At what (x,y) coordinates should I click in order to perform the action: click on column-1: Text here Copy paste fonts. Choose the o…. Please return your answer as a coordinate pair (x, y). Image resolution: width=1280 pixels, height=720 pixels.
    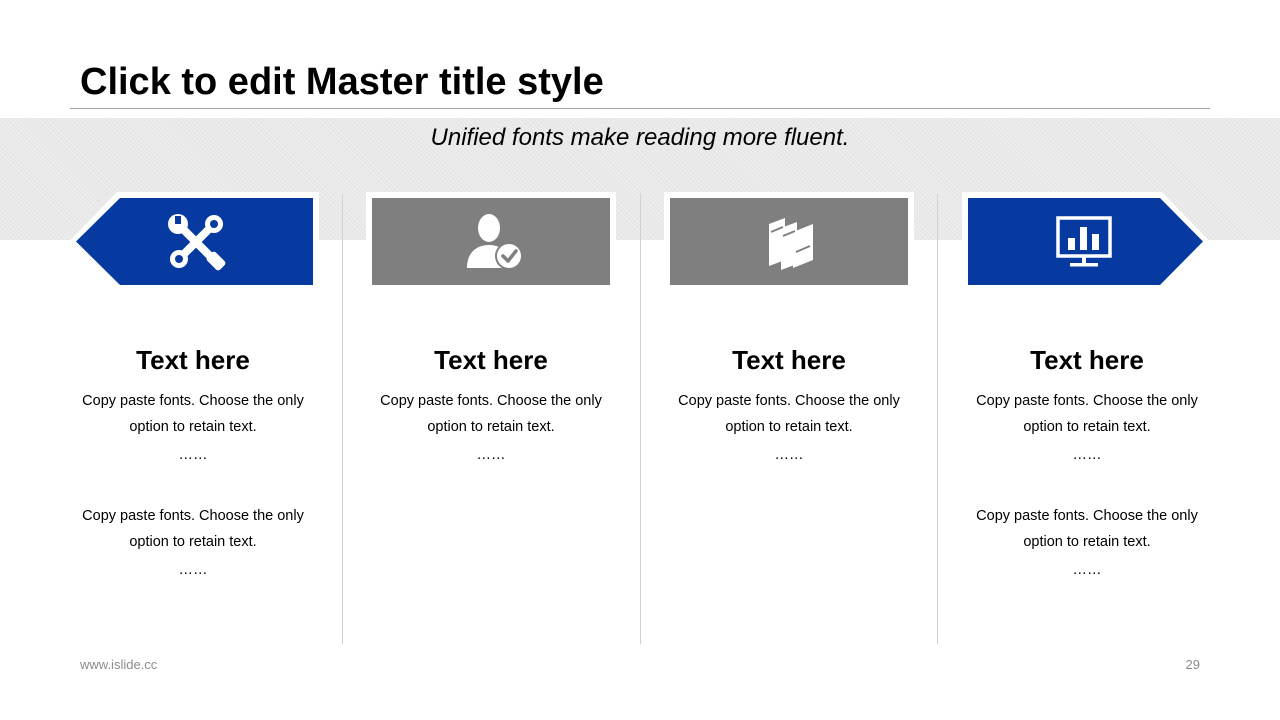
    Looking at the image, I should click on (193, 462).